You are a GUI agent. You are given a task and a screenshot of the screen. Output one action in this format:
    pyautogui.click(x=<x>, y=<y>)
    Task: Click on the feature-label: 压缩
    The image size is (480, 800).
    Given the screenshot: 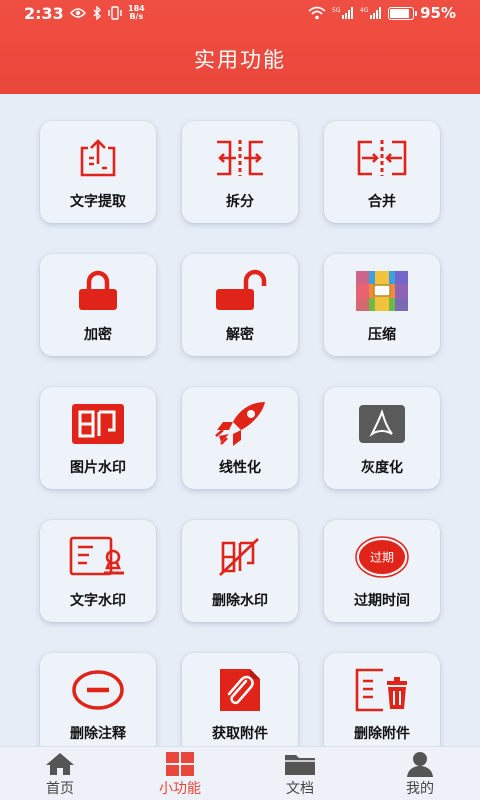 What is the action you would take?
    pyautogui.click(x=382, y=335)
    